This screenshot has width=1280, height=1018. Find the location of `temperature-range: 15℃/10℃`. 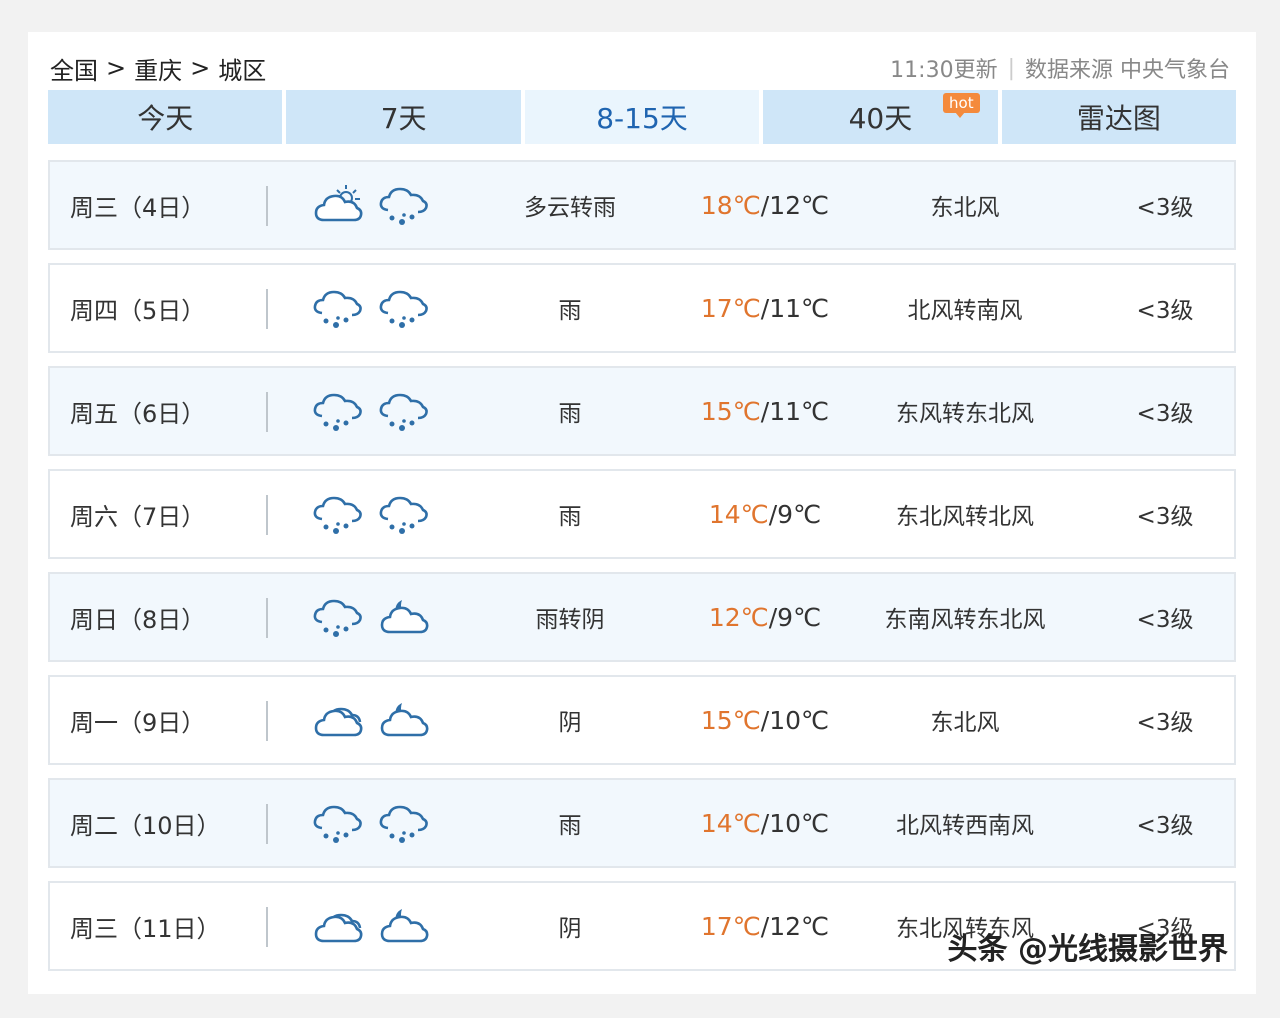

temperature-range: 15℃/10℃ is located at coordinates (765, 720).